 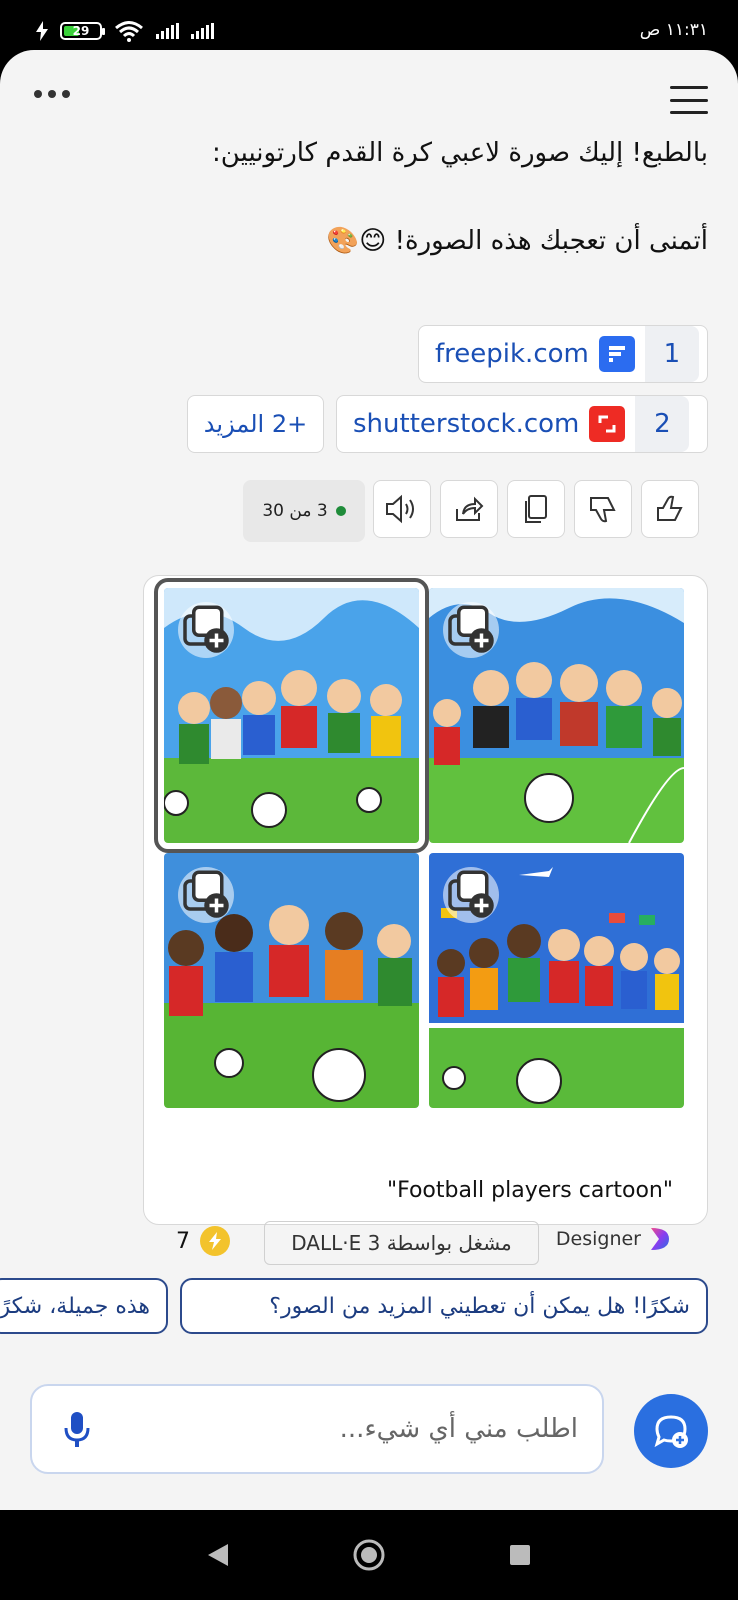 I want to click on more-sources-button: +2 المزيد, so click(x=255, y=424).